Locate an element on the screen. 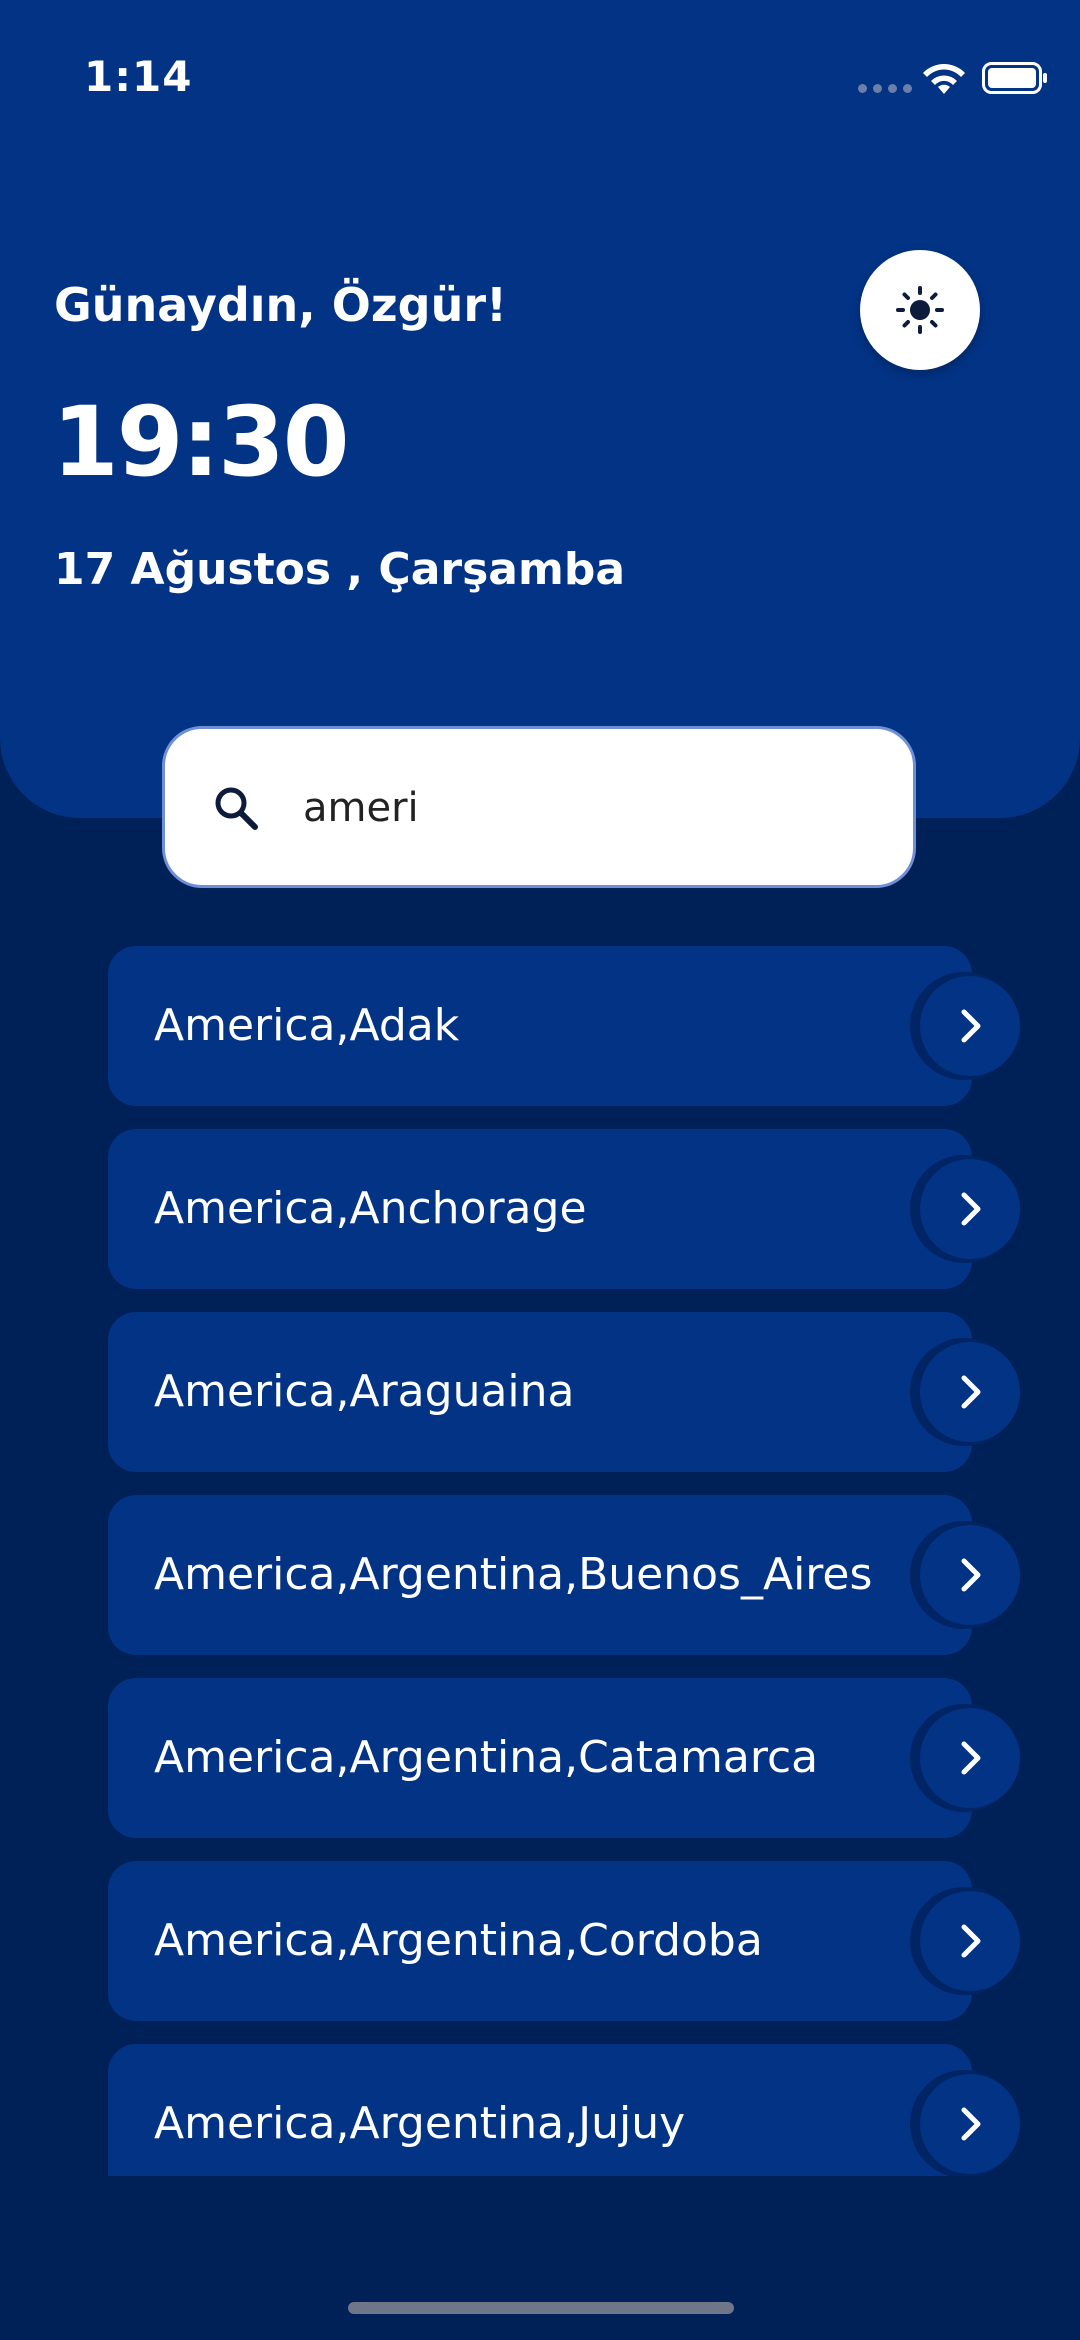  home-indicator is located at coordinates (541, 2308).